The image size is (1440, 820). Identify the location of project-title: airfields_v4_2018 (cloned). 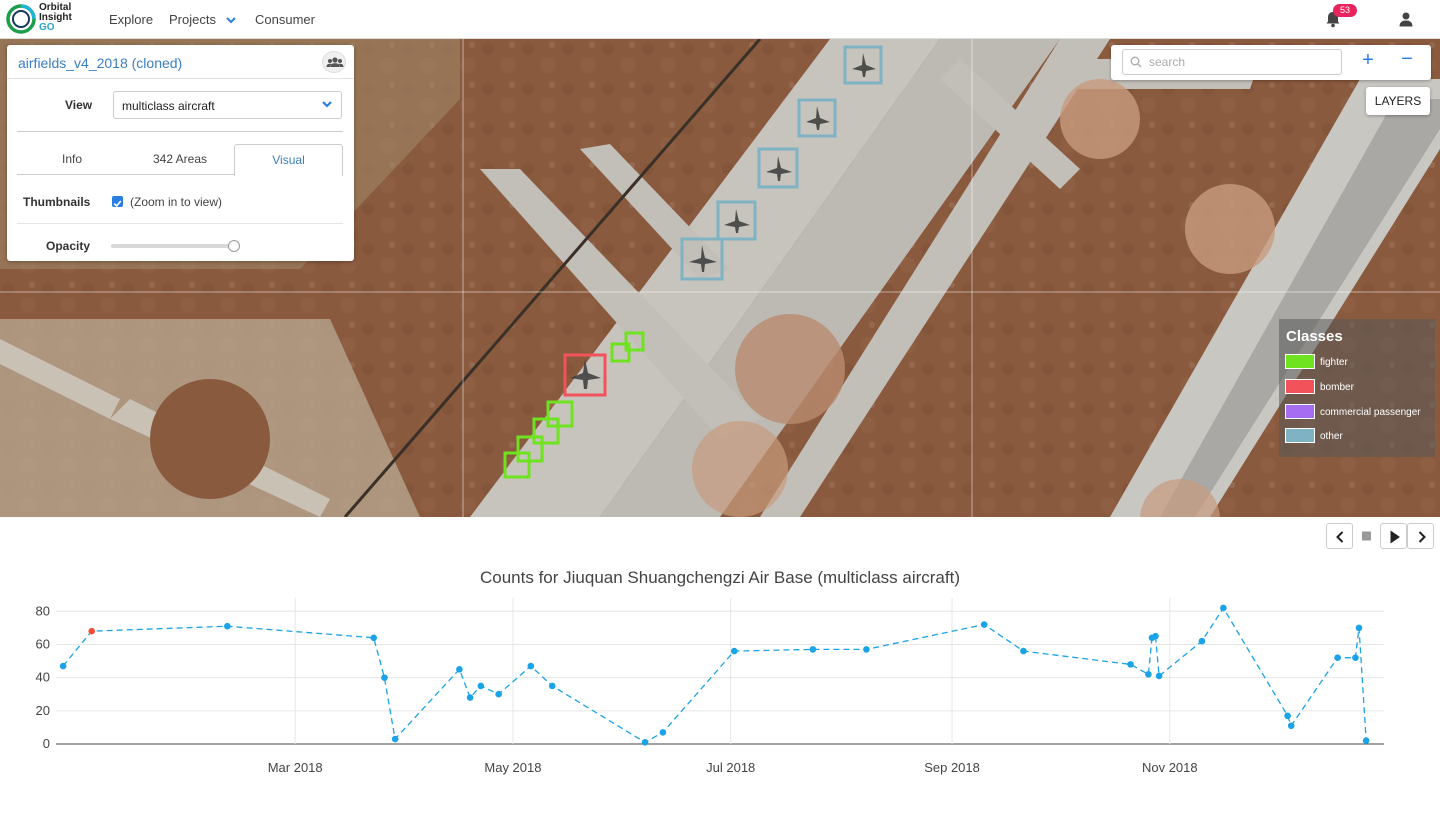
(100, 63).